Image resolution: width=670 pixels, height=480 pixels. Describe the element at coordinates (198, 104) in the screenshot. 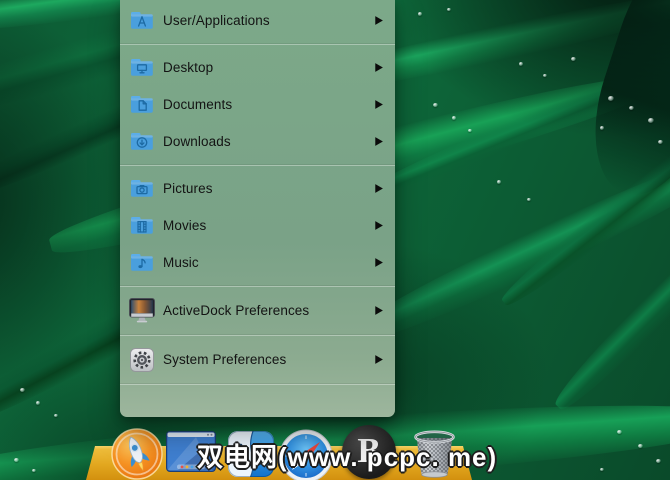

I see `menu-item-label: Documents` at that location.